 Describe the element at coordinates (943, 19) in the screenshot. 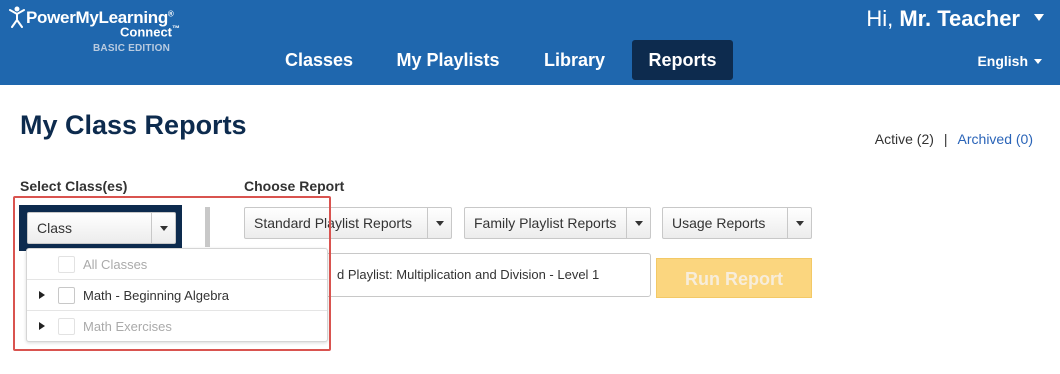

I see `user-greeting: Hi, Mr. Teacher` at that location.